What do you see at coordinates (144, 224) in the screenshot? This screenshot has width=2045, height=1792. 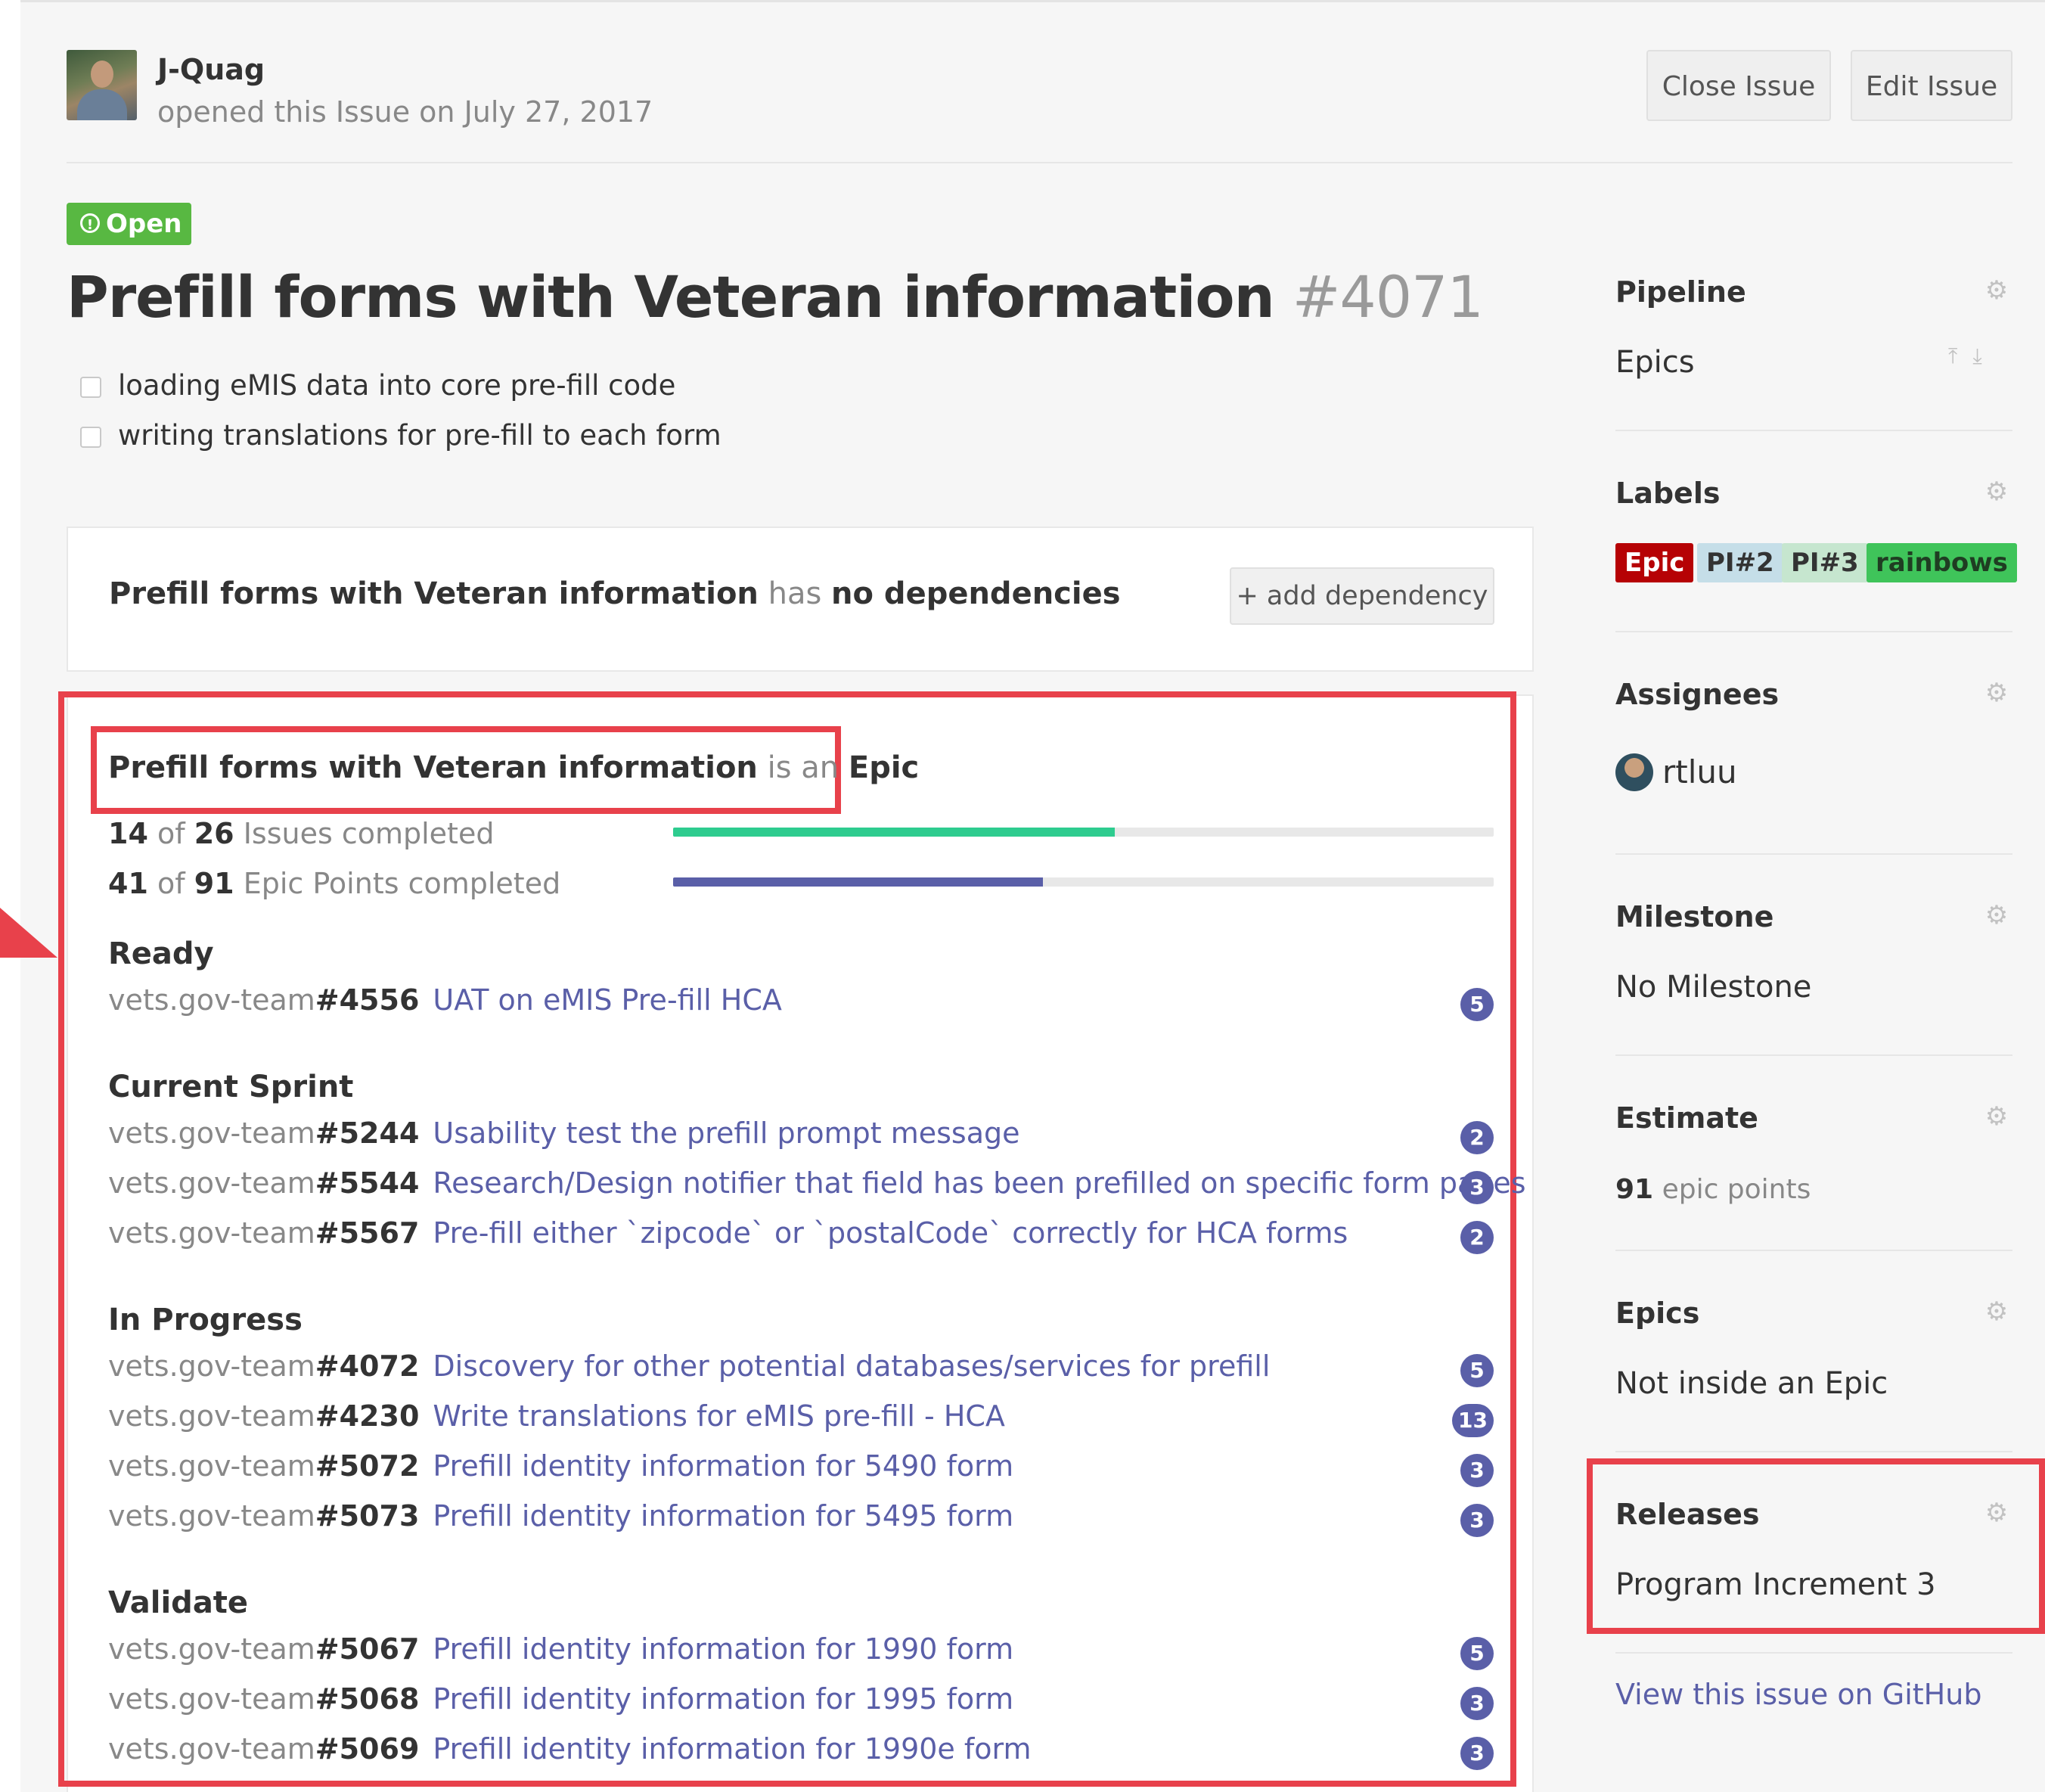 I see `status-text: Open` at bounding box center [144, 224].